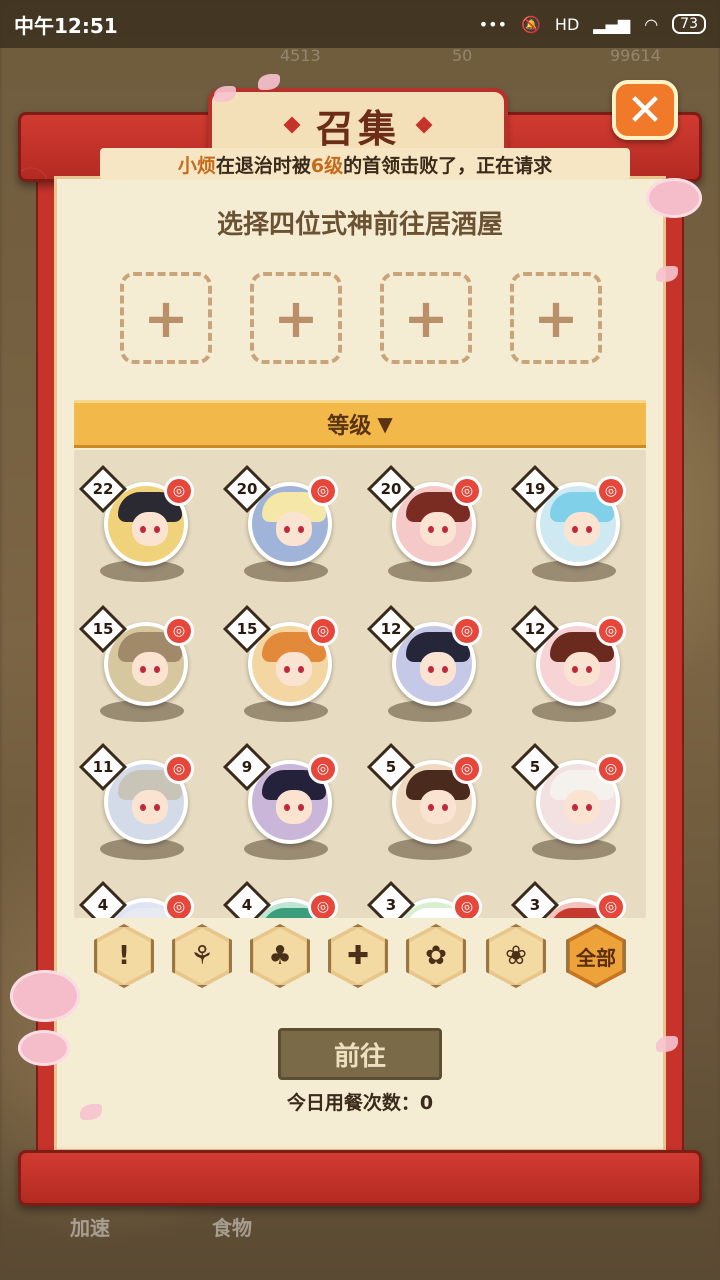  Describe the element at coordinates (357, 128) in the screenshot. I see `dialog-title: 召集` at that location.